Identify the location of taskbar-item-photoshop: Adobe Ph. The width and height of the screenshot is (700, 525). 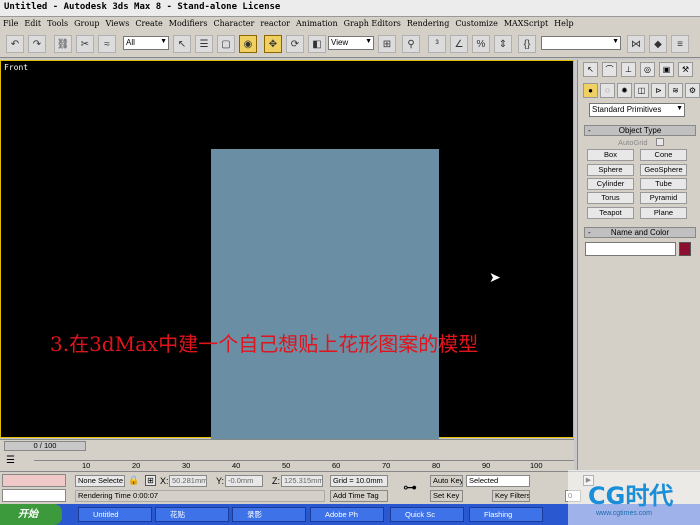
(347, 514).